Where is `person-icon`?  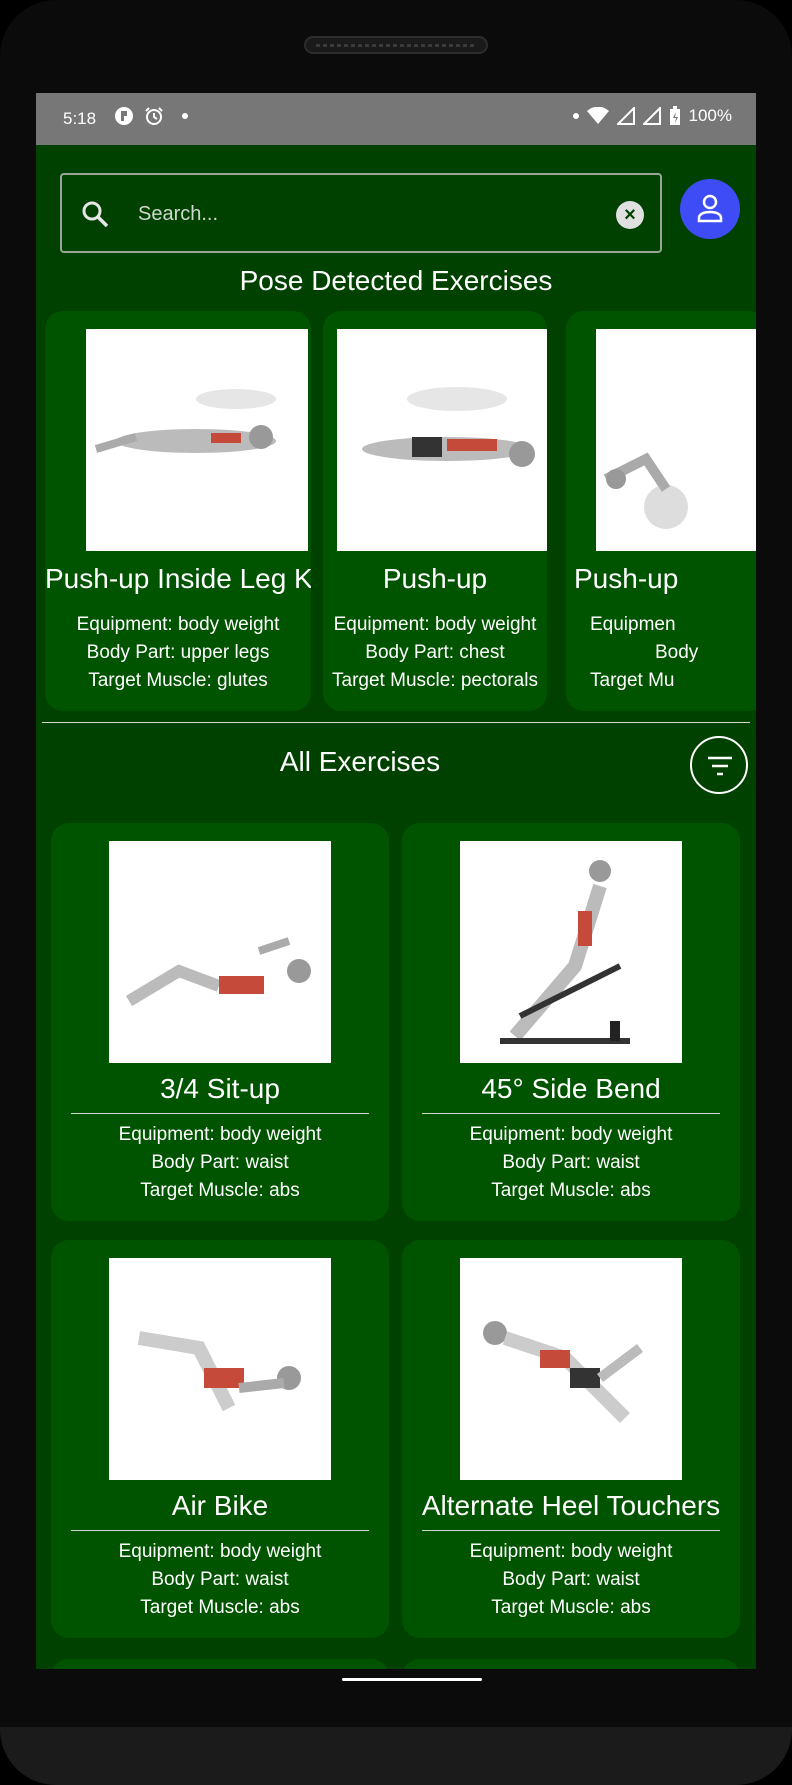 person-icon is located at coordinates (710, 208).